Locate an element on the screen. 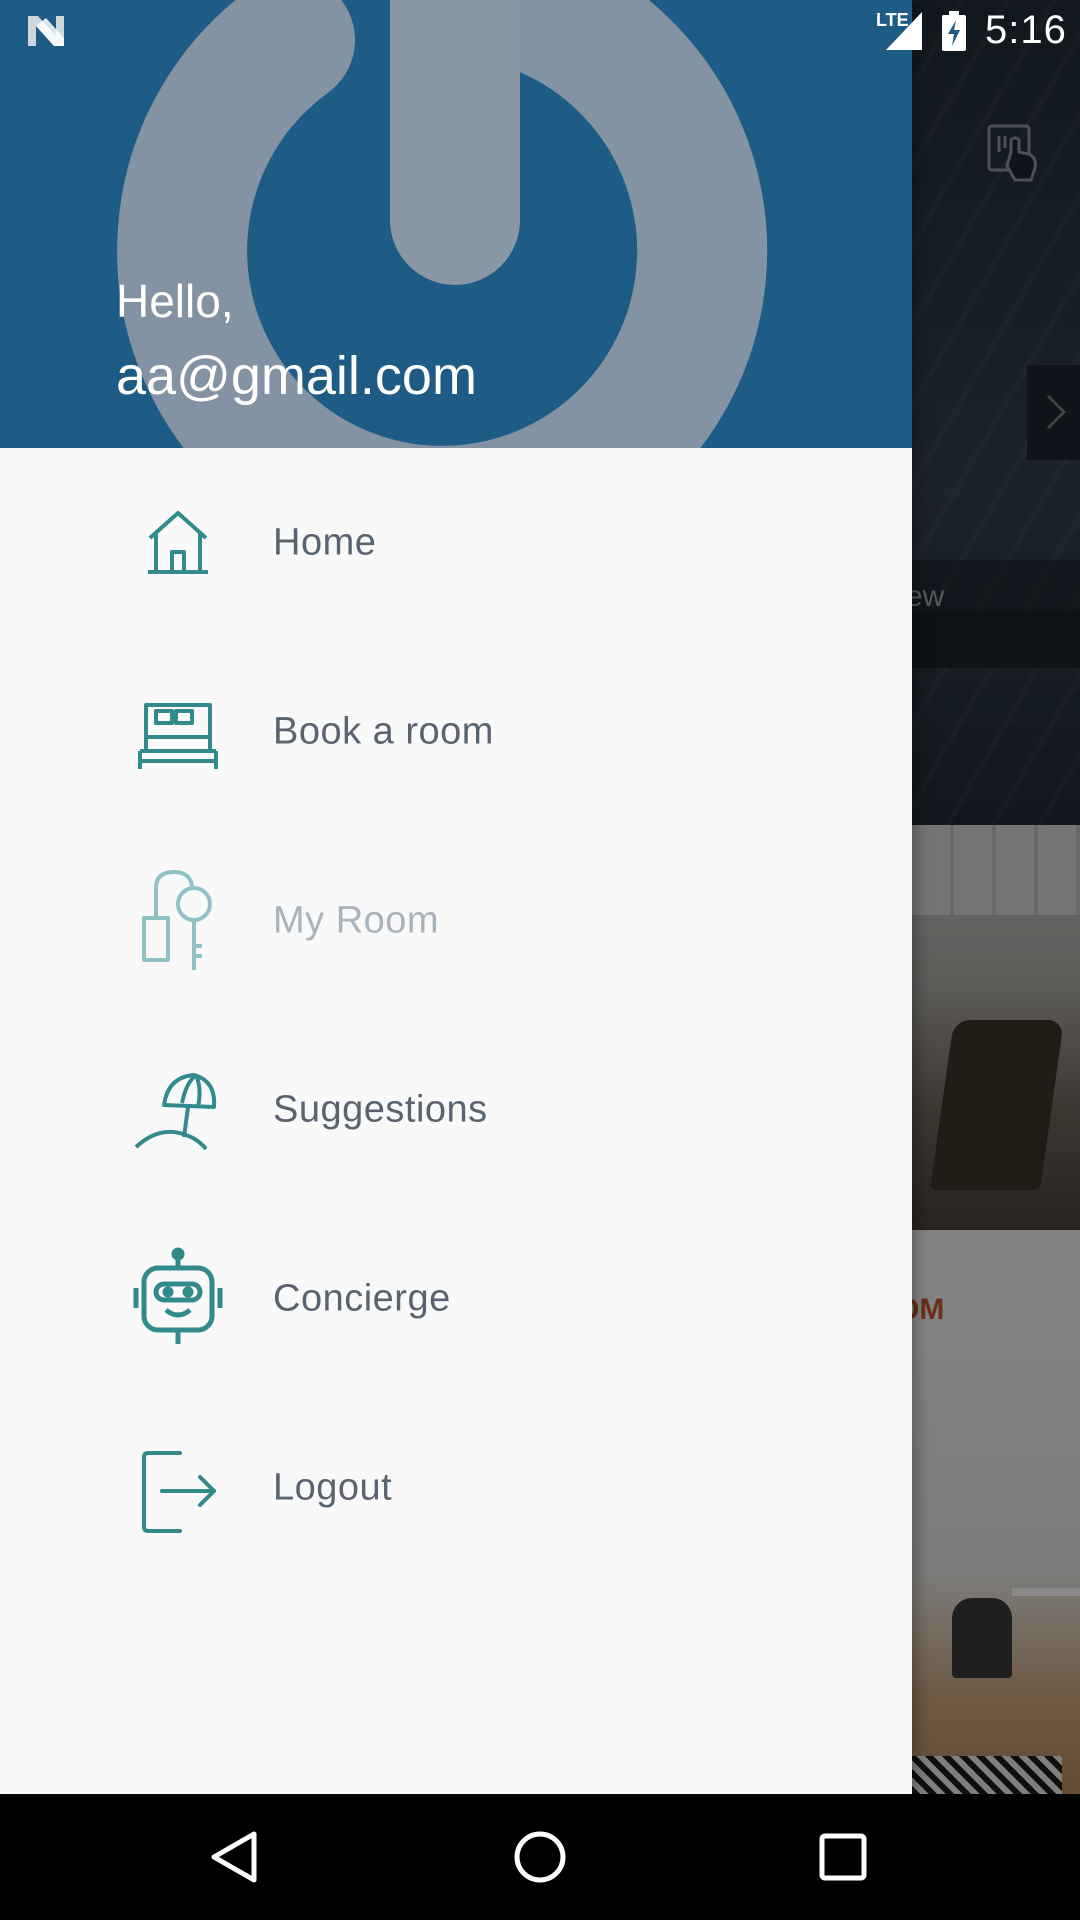 The height and width of the screenshot is (1920, 1080). status-bar: LTE 5:16 is located at coordinates (540, 31).